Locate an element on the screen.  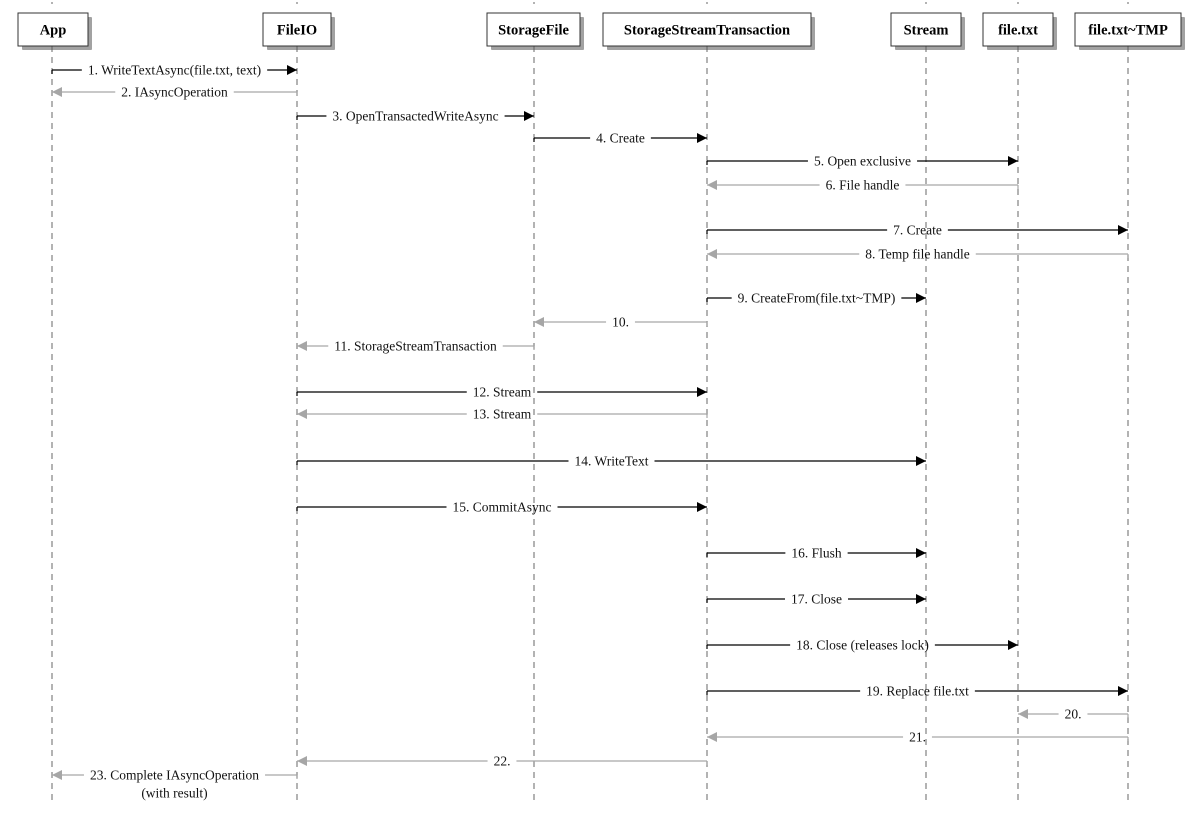
participant-sst: StorageStreamTransaction is located at coordinates (708, 31).